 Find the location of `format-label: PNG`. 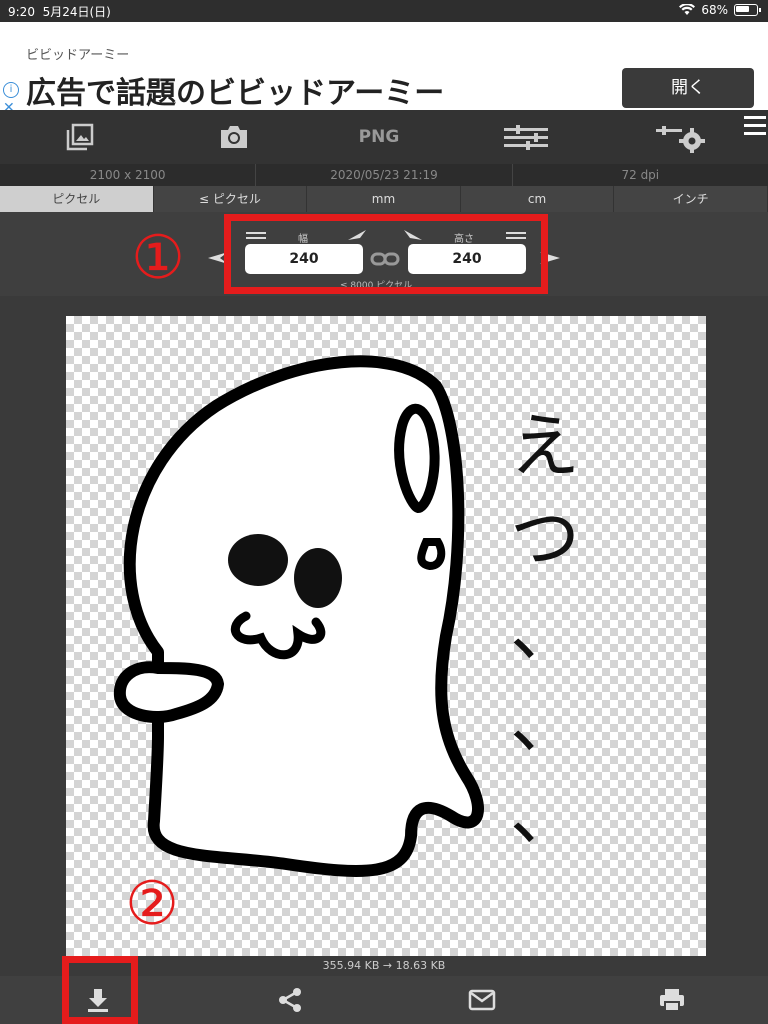

format-label: PNG is located at coordinates (379, 137).